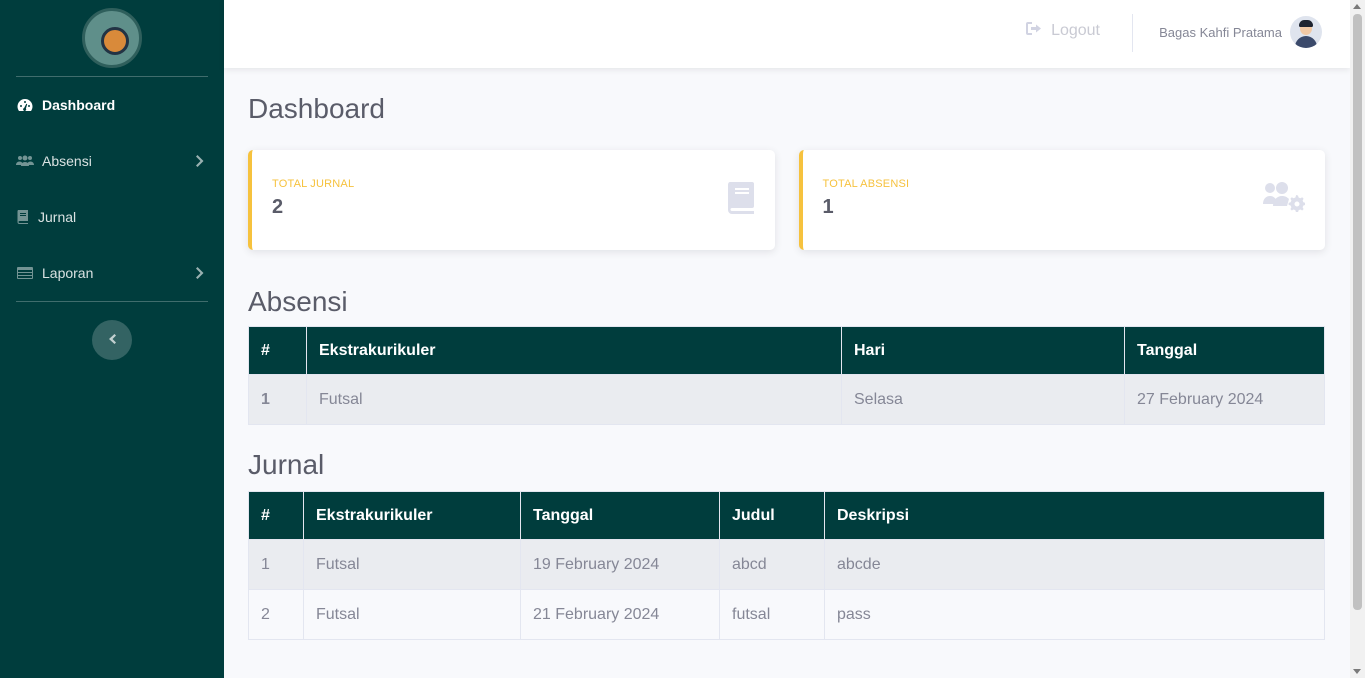  I want to click on scroll-down-arrow, so click(1357, 671).